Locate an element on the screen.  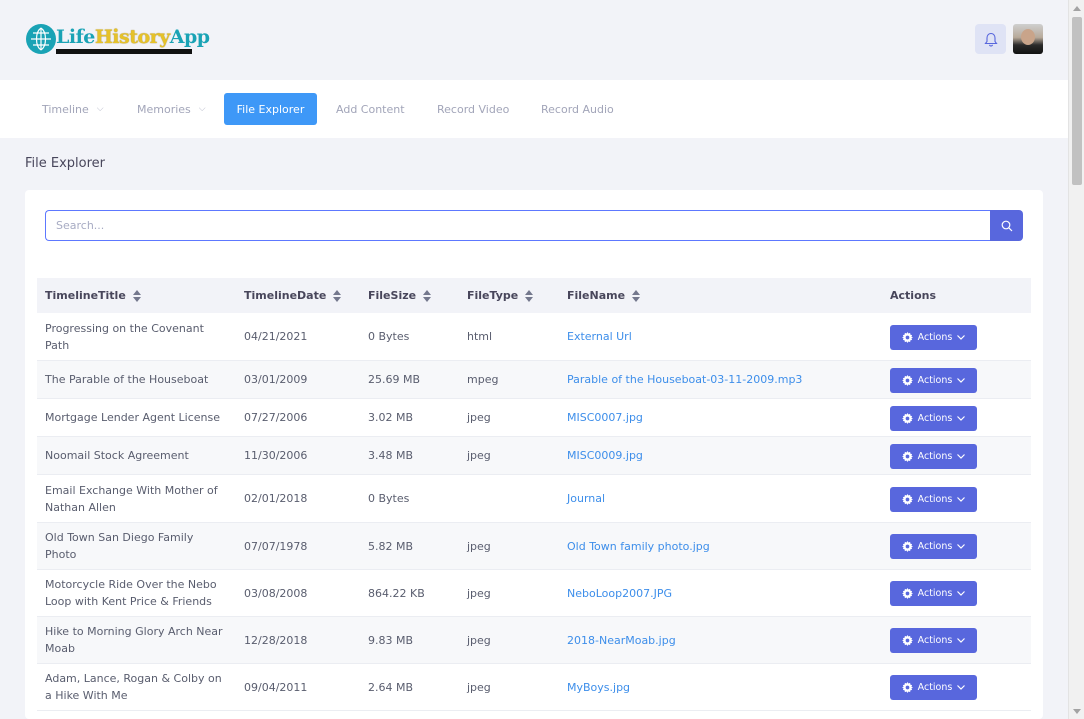
header-file-name: FileName is located at coordinates (604, 295).